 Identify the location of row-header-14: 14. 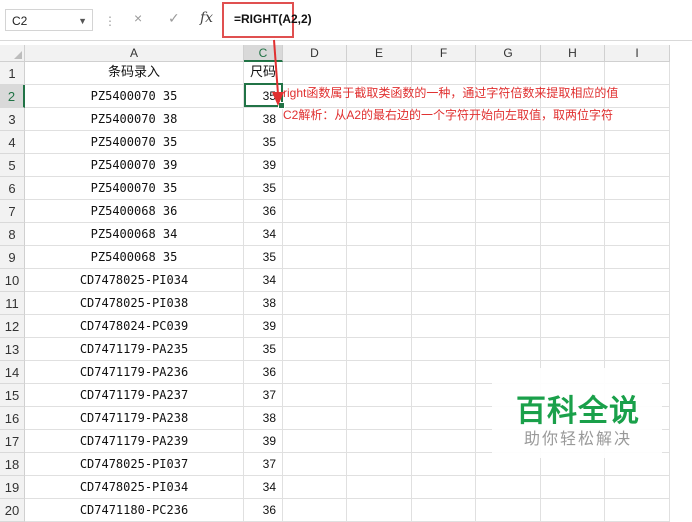
(12, 372).